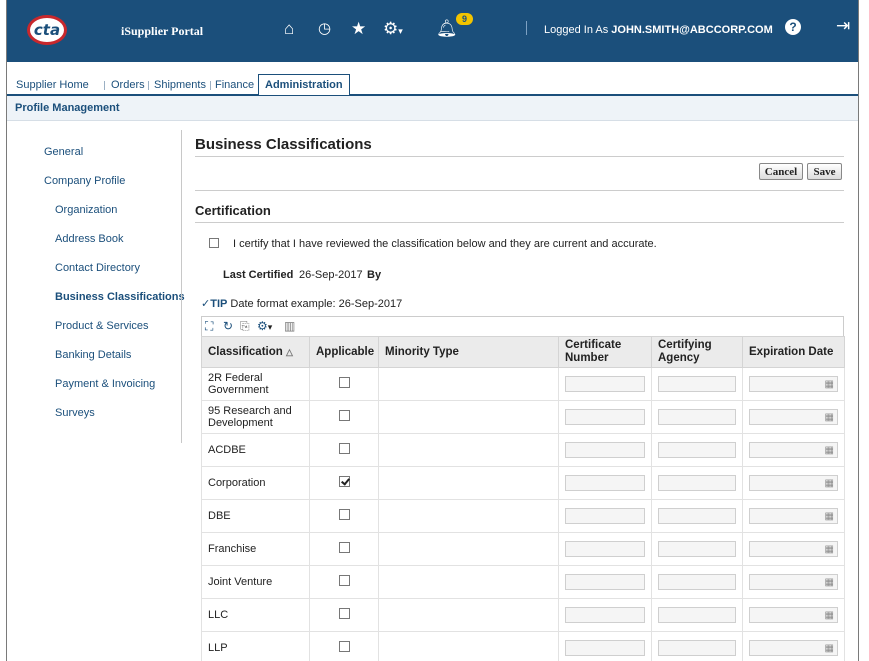  I want to click on tip-label: TIP, so click(219, 304).